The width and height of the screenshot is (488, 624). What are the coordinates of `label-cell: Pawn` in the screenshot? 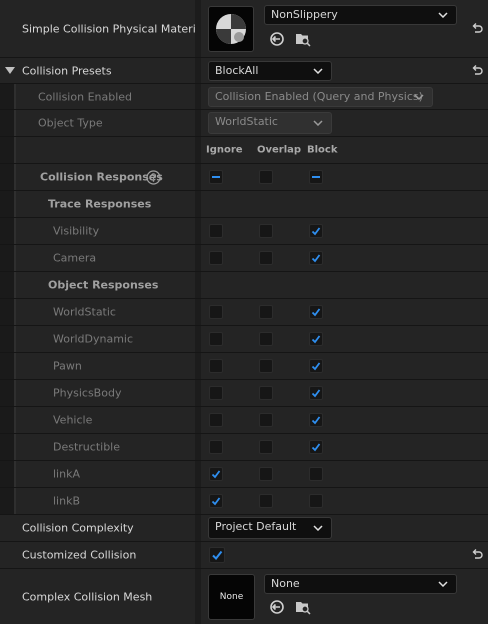 It's located at (105, 366).